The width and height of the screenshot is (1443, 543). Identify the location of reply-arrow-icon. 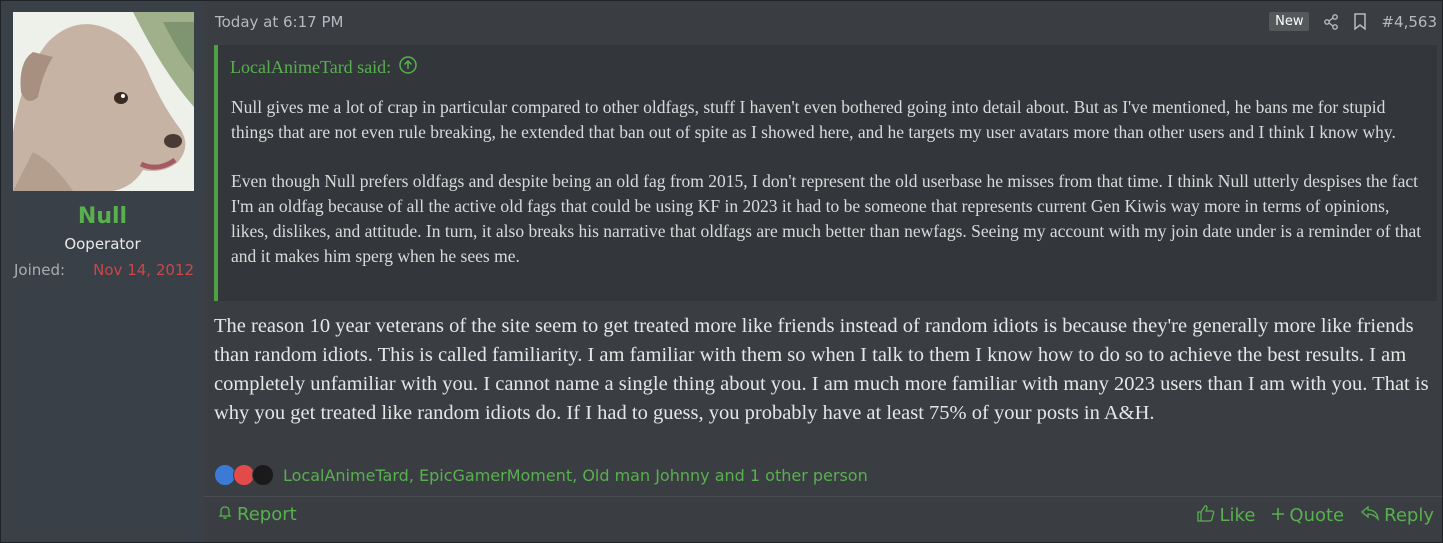
(1370, 515).